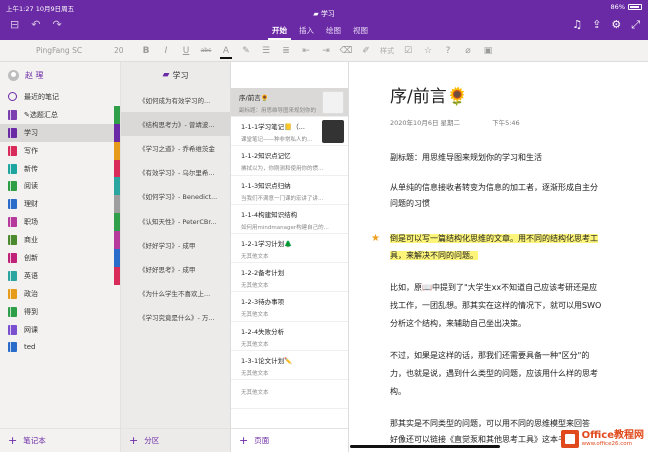 This screenshot has width=648, height=452. I want to click on checkbox-icon: ☑, so click(408, 51).